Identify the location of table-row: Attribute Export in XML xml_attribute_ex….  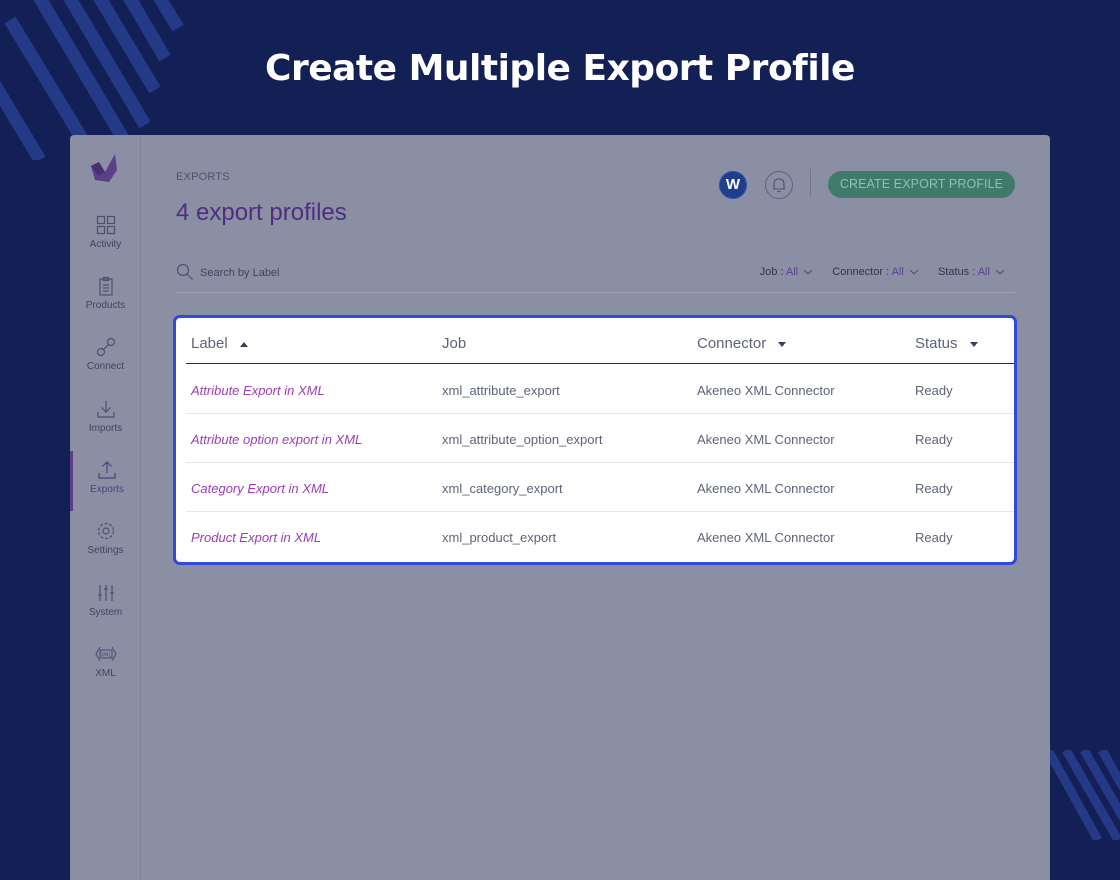
(600, 389).